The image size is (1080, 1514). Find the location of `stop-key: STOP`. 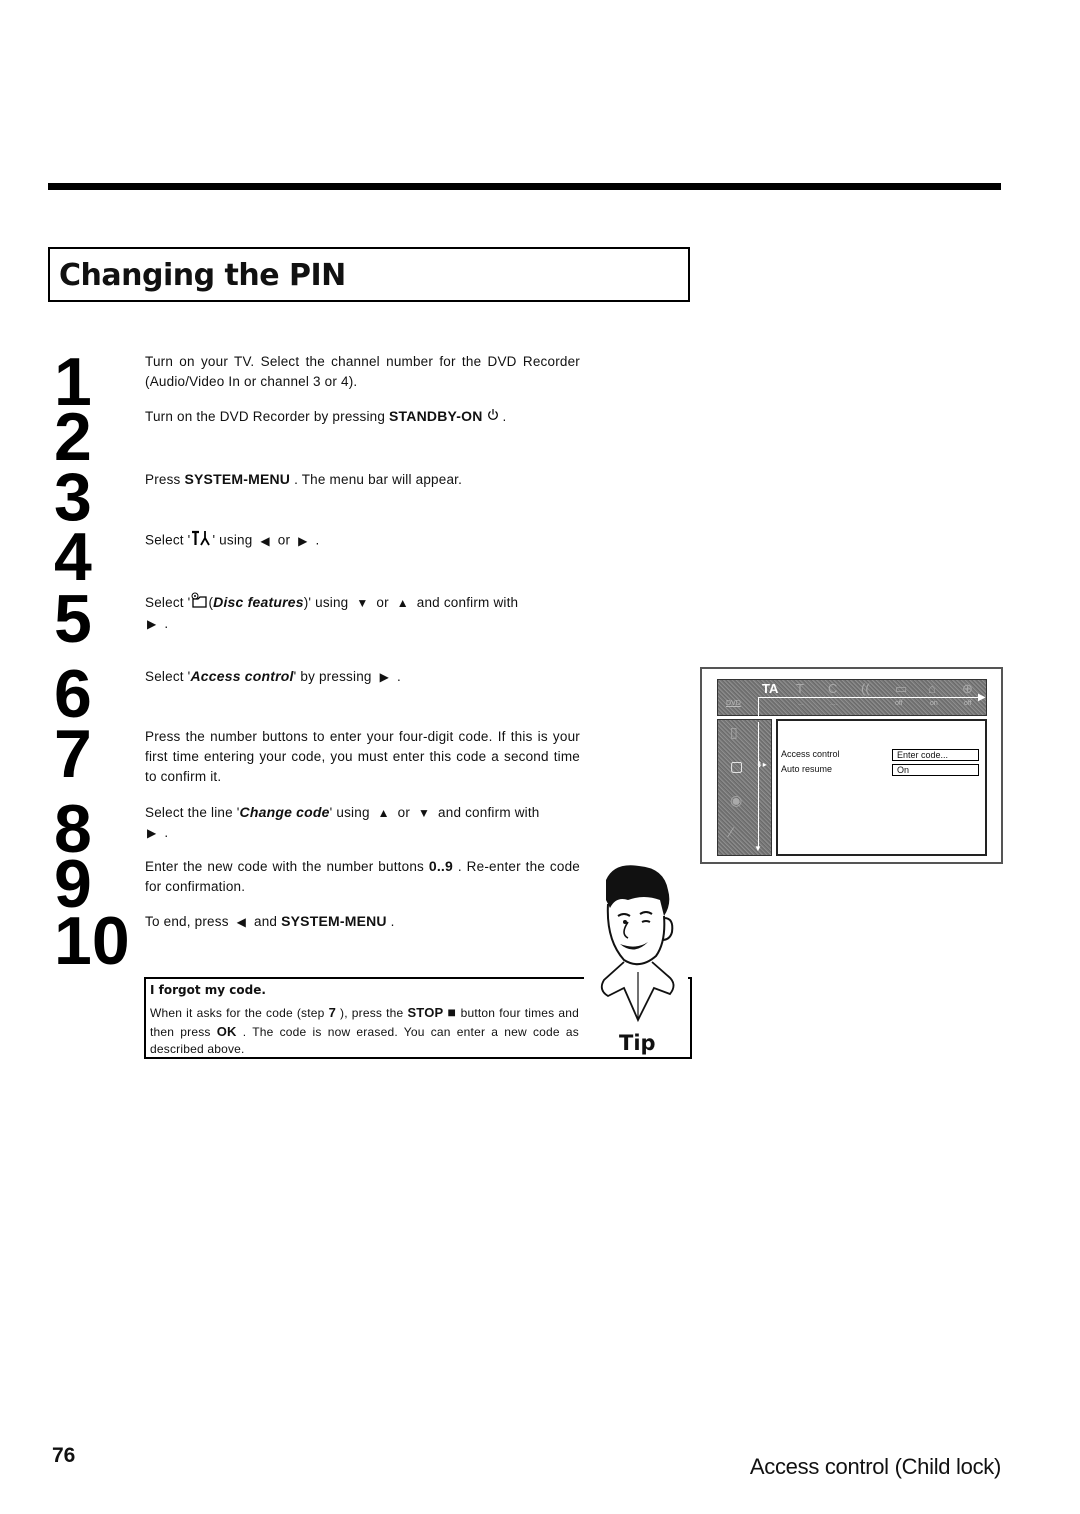

stop-key: STOP is located at coordinates (425, 1012).